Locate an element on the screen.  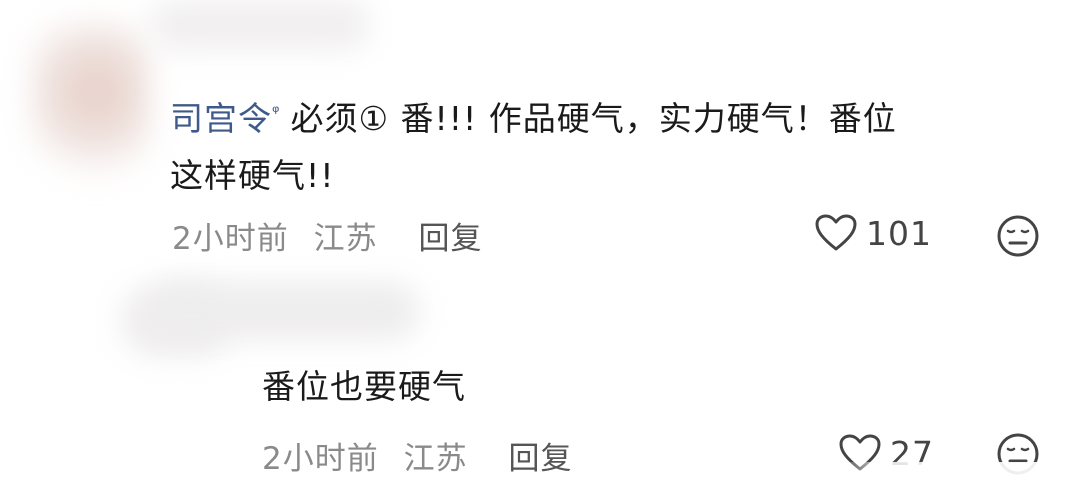
avatar is located at coordinates (90, 100).